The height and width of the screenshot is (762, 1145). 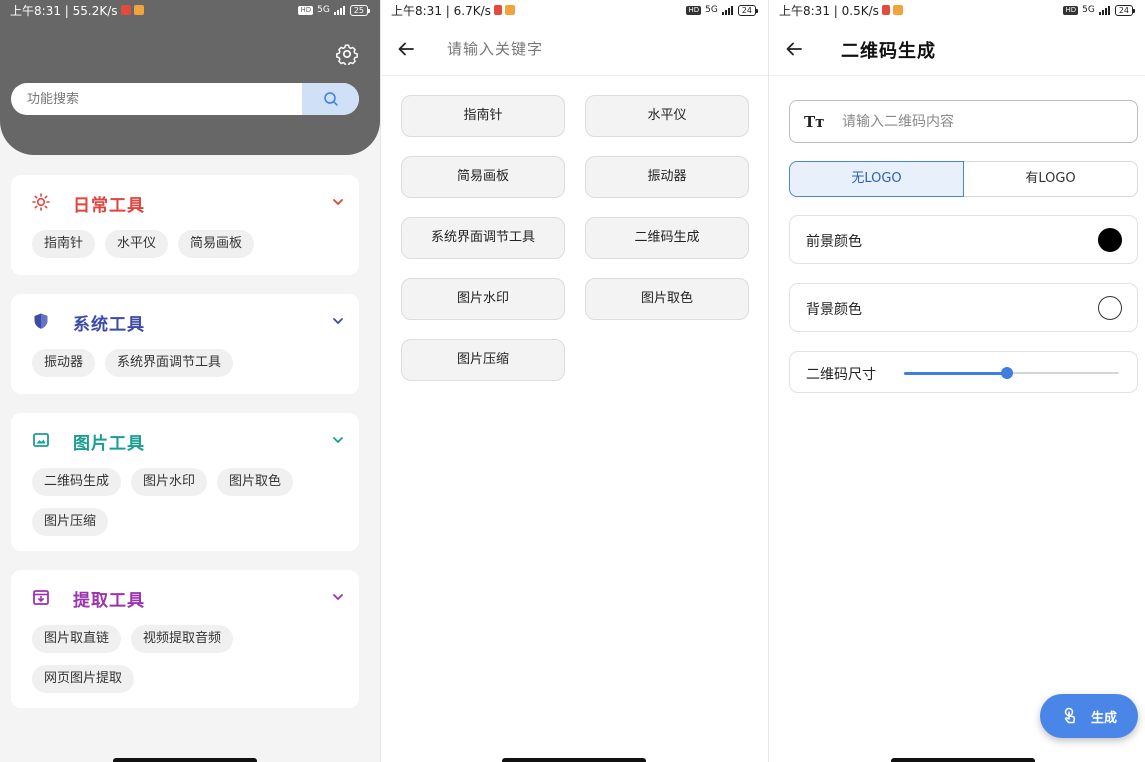 I want to click on tool-chip-image-compress: 图片压缩, so click(x=70, y=522).